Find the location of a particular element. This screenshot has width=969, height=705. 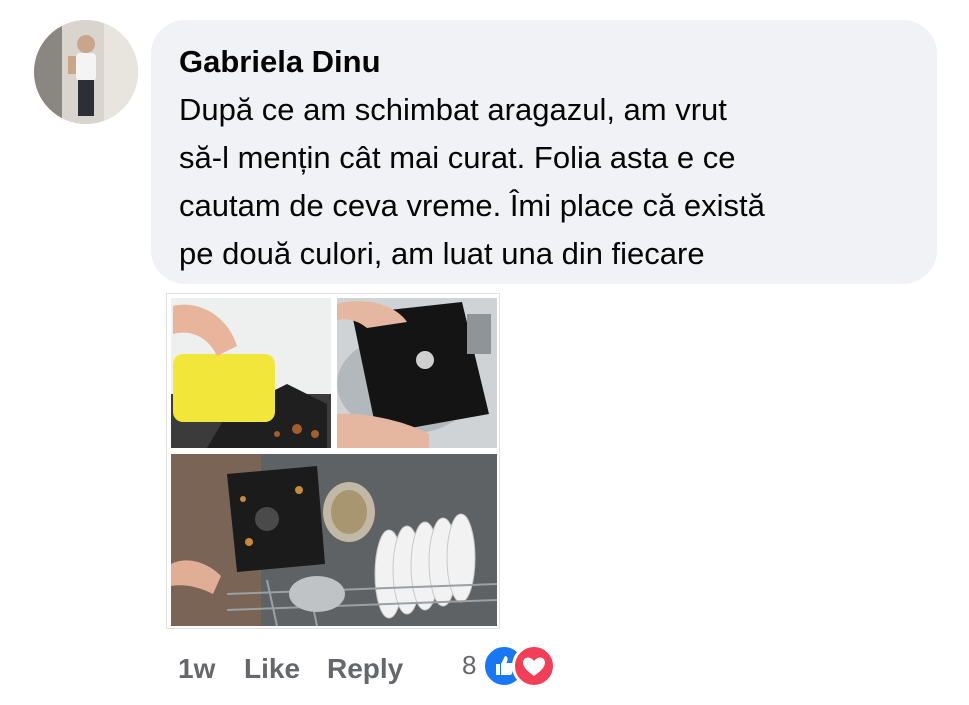

reply-button: Reply is located at coordinates (365, 669).